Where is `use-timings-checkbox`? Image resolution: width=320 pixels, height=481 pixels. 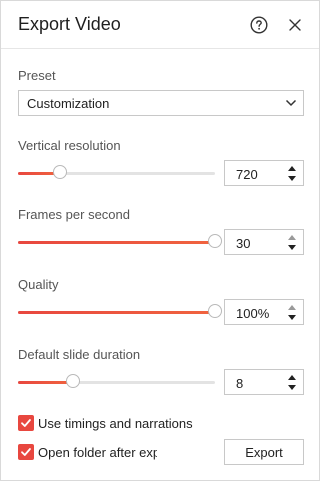 use-timings-checkbox is located at coordinates (26, 423).